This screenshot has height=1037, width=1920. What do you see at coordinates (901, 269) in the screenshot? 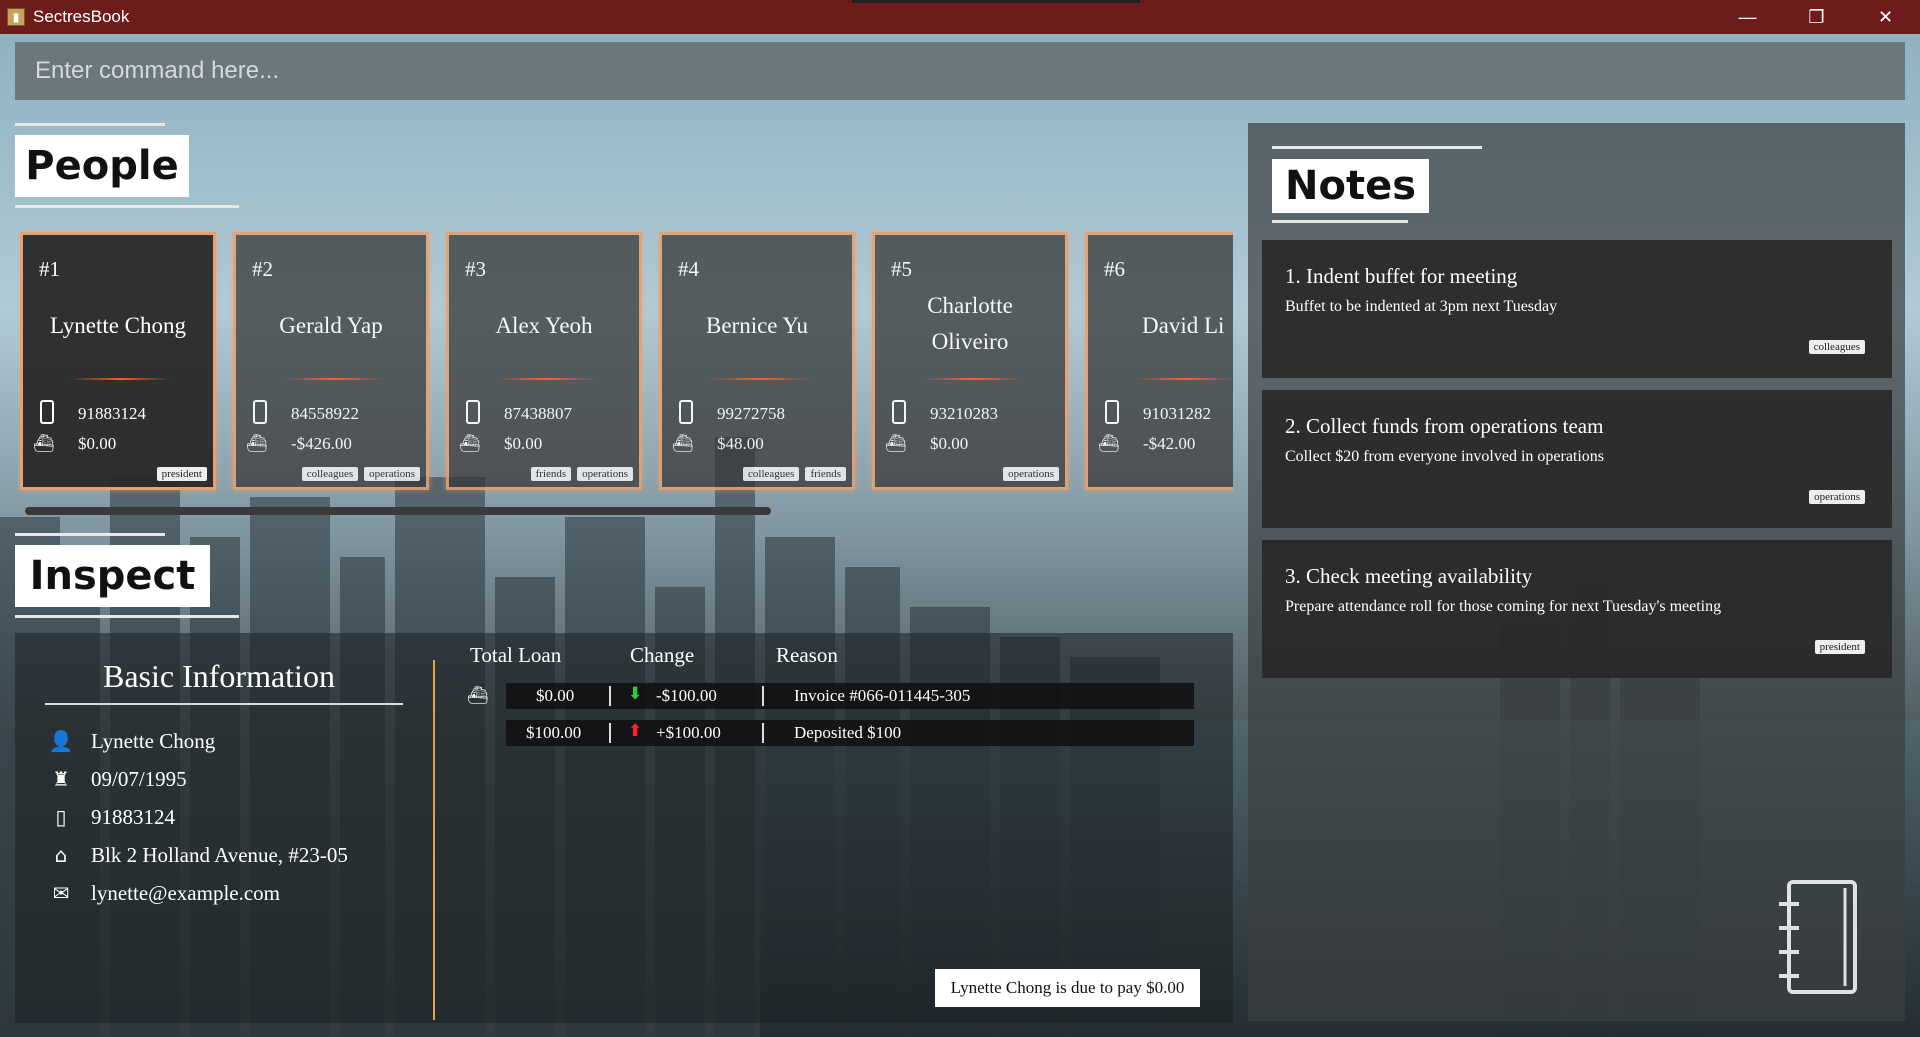
I see `person-index: #5` at bounding box center [901, 269].